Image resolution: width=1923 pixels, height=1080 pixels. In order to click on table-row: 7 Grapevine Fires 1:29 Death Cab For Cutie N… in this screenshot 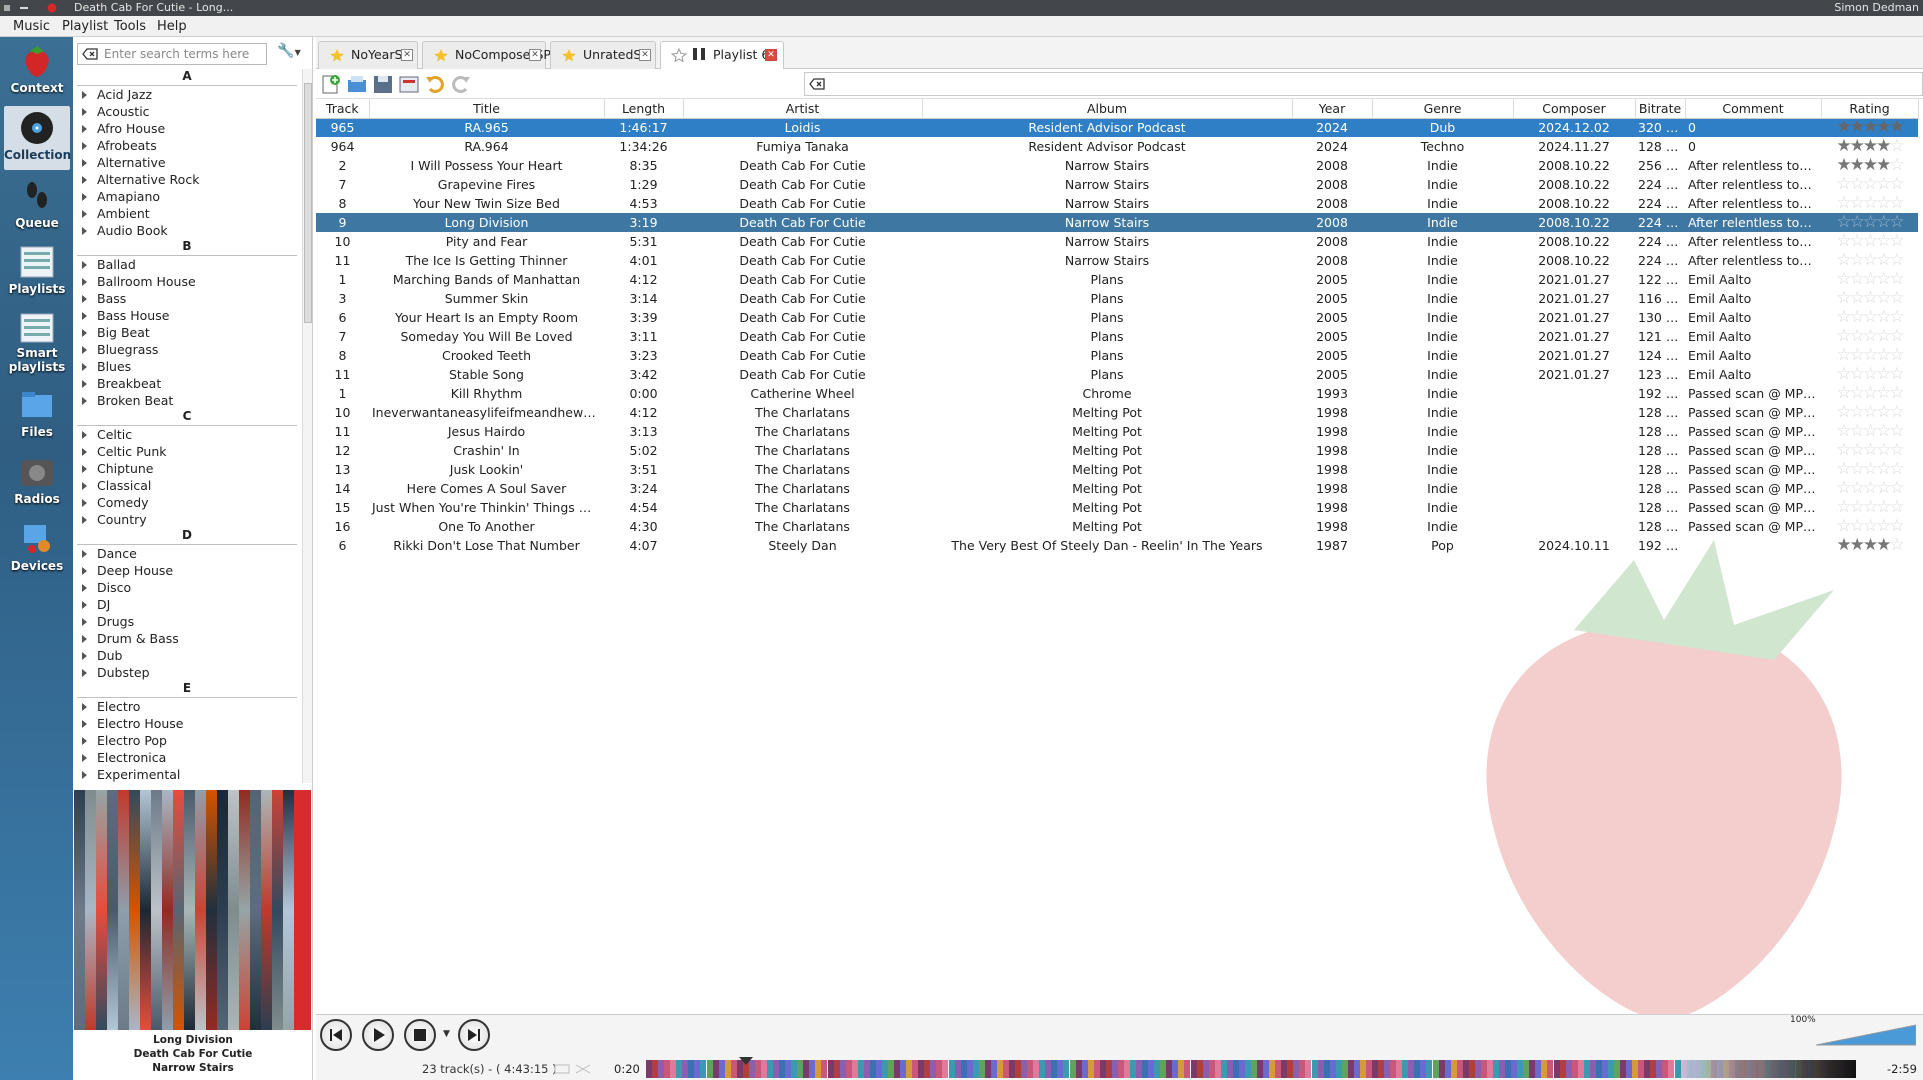, I will do `click(1117, 184)`.